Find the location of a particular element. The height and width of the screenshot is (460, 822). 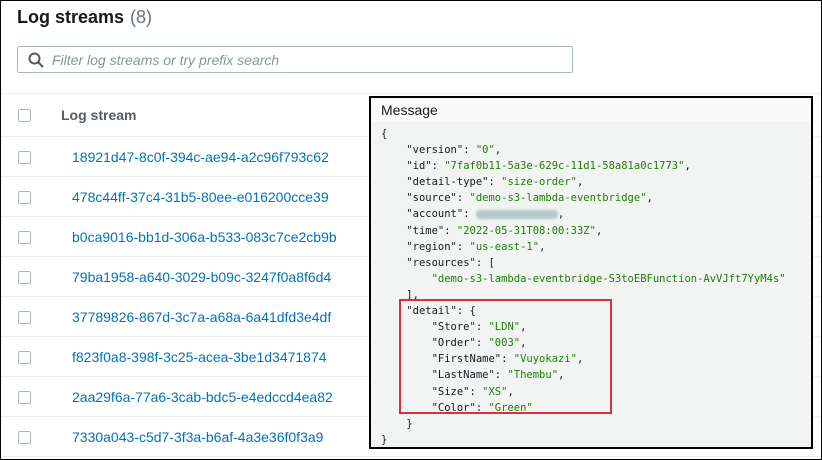

panel-title: Log streams is located at coordinates (71, 17).